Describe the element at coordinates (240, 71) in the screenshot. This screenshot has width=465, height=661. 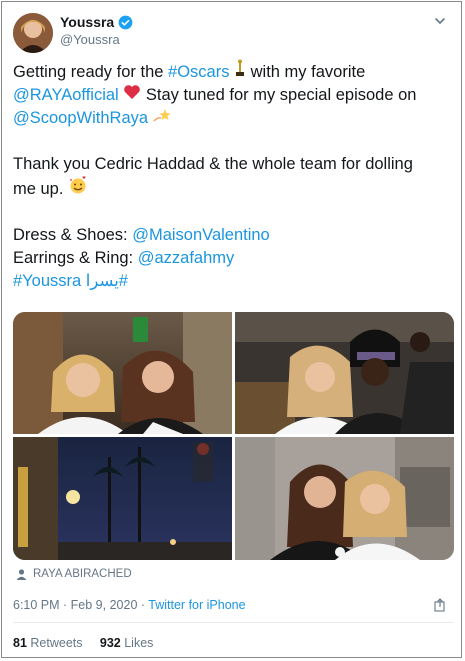
I see `oscar-trophy-emoji` at that location.